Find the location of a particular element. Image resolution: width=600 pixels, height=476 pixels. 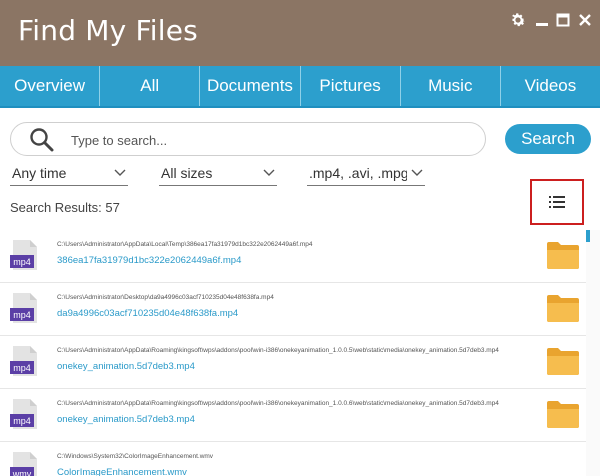

tabs-divider is located at coordinates (300, 107).